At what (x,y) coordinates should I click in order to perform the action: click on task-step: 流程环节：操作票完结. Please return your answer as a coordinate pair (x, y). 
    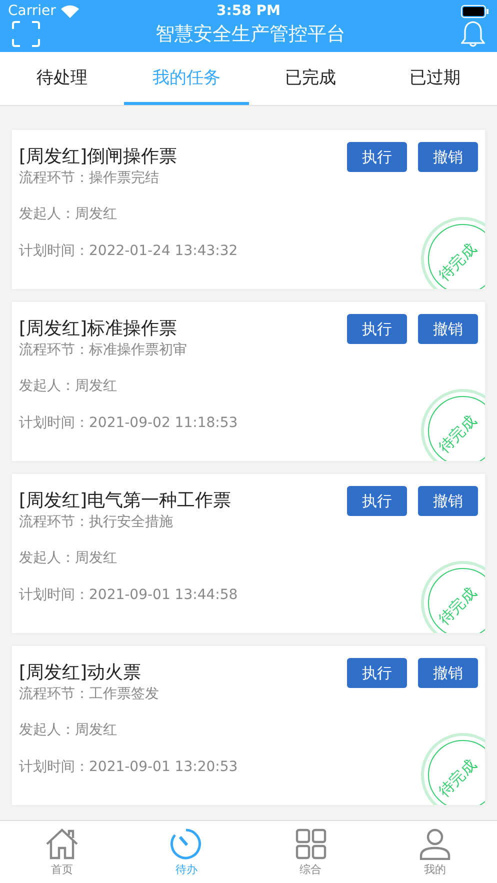
    Looking at the image, I should click on (89, 178).